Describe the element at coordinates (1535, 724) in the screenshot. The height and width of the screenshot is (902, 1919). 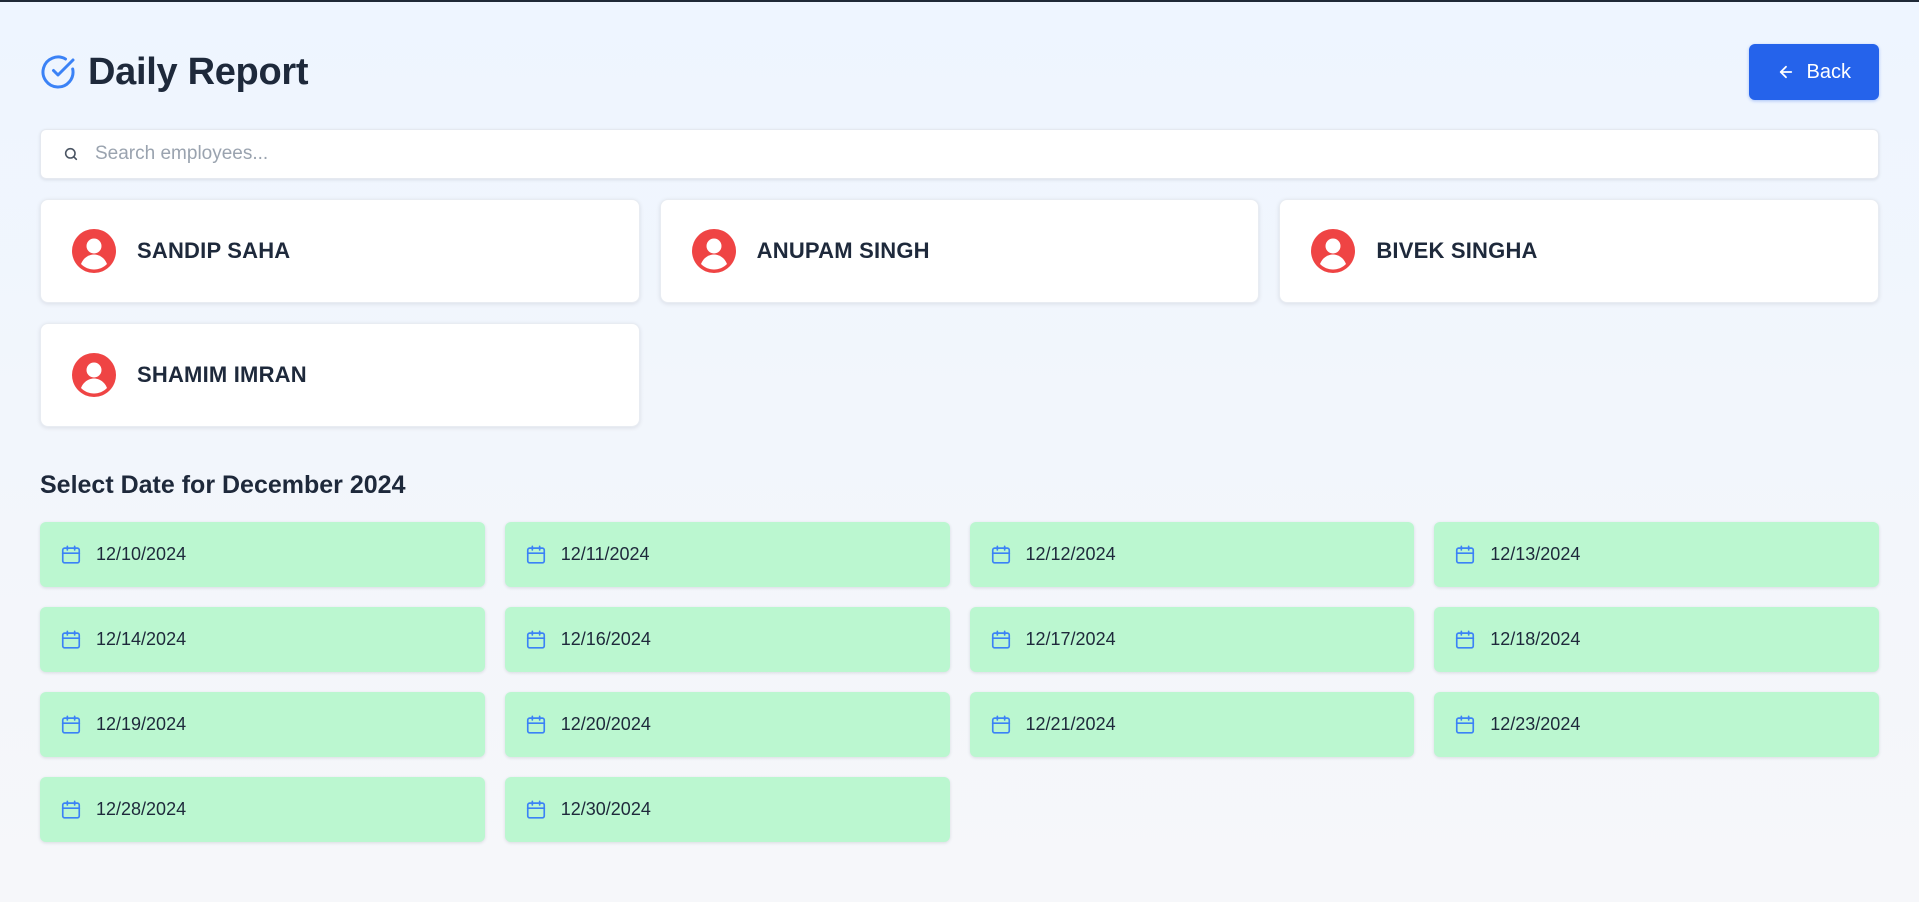
I see `date-label: 12/23/2024` at that location.